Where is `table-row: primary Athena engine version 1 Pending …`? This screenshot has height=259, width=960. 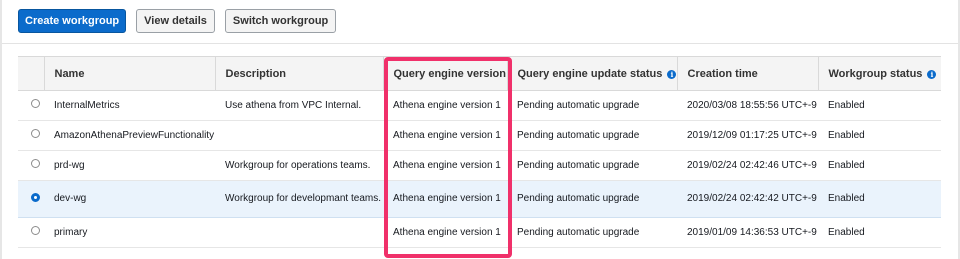 table-row: primary Athena engine version 1 Pending … is located at coordinates (479, 232).